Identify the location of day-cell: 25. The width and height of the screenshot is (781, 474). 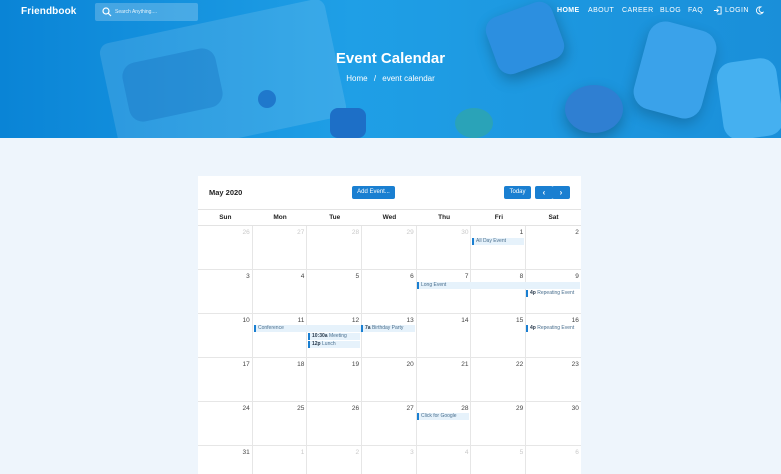
(280, 424).